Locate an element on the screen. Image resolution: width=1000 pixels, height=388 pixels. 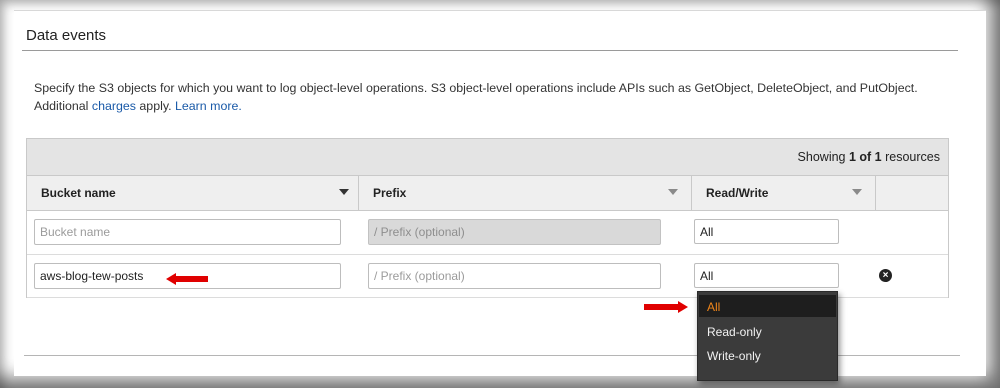
dropdown-option-all: All is located at coordinates (767, 306).